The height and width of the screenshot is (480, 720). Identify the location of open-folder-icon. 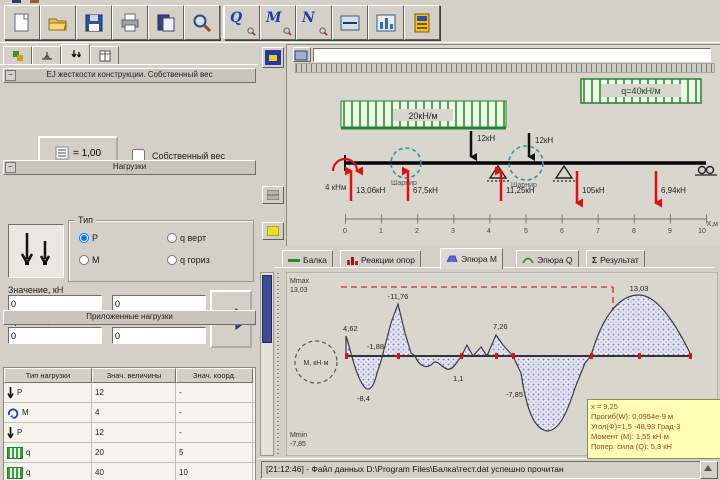
(57, 24).